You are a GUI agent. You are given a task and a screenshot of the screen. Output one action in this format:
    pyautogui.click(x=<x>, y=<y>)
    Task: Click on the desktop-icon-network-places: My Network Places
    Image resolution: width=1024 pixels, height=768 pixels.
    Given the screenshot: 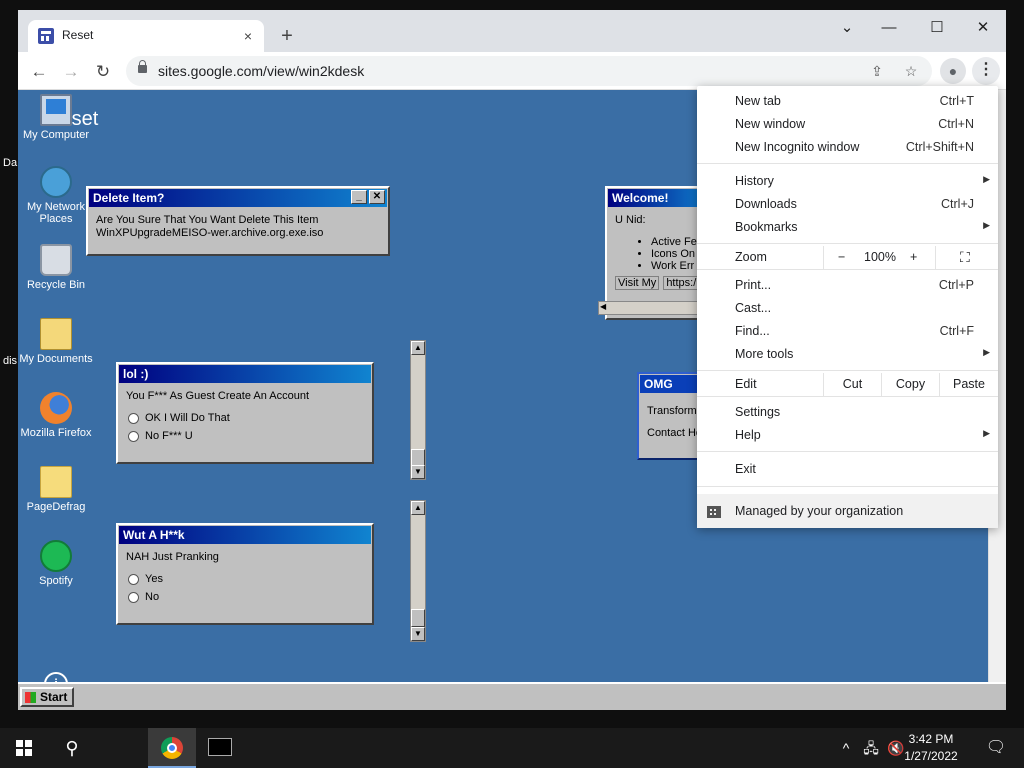 What is the action you would take?
    pyautogui.click(x=56, y=195)
    